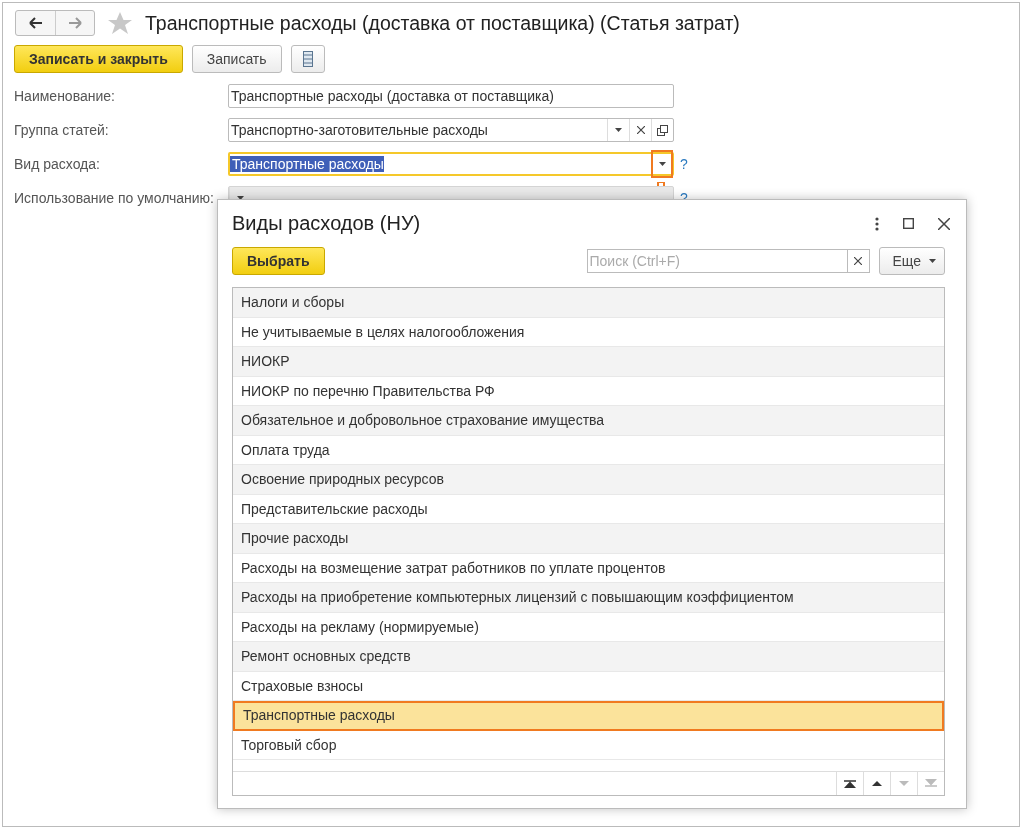  What do you see at coordinates (326, 223) in the screenshot?
I see `dialog-title: Виды расходов (НУ)` at bounding box center [326, 223].